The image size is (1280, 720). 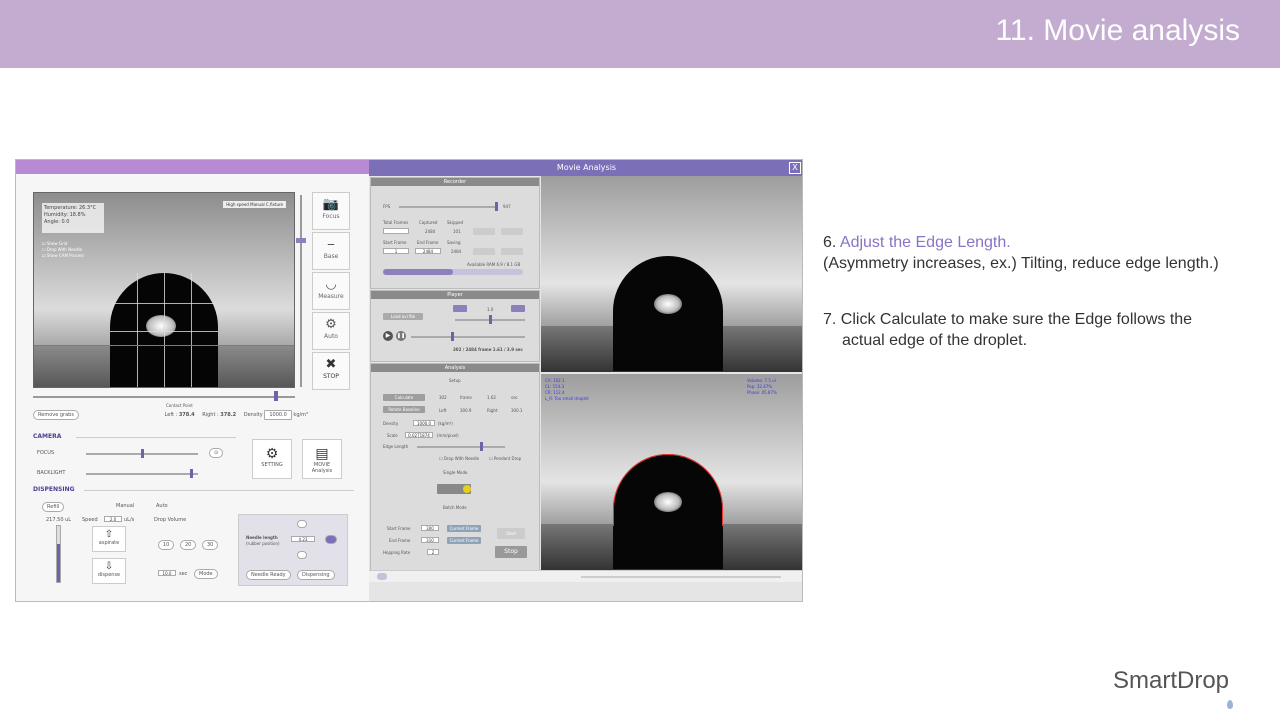 I want to click on close-icon: X, so click(x=795, y=168).